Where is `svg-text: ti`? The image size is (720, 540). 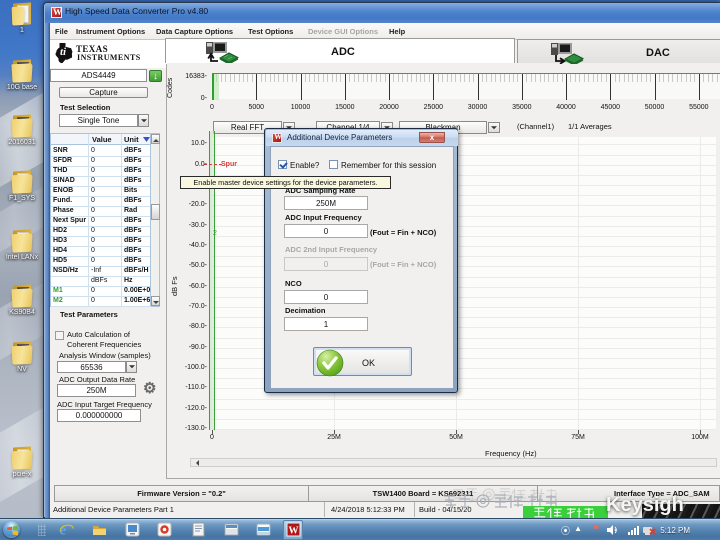
svg-text: ti is located at coordinates (63, 52).